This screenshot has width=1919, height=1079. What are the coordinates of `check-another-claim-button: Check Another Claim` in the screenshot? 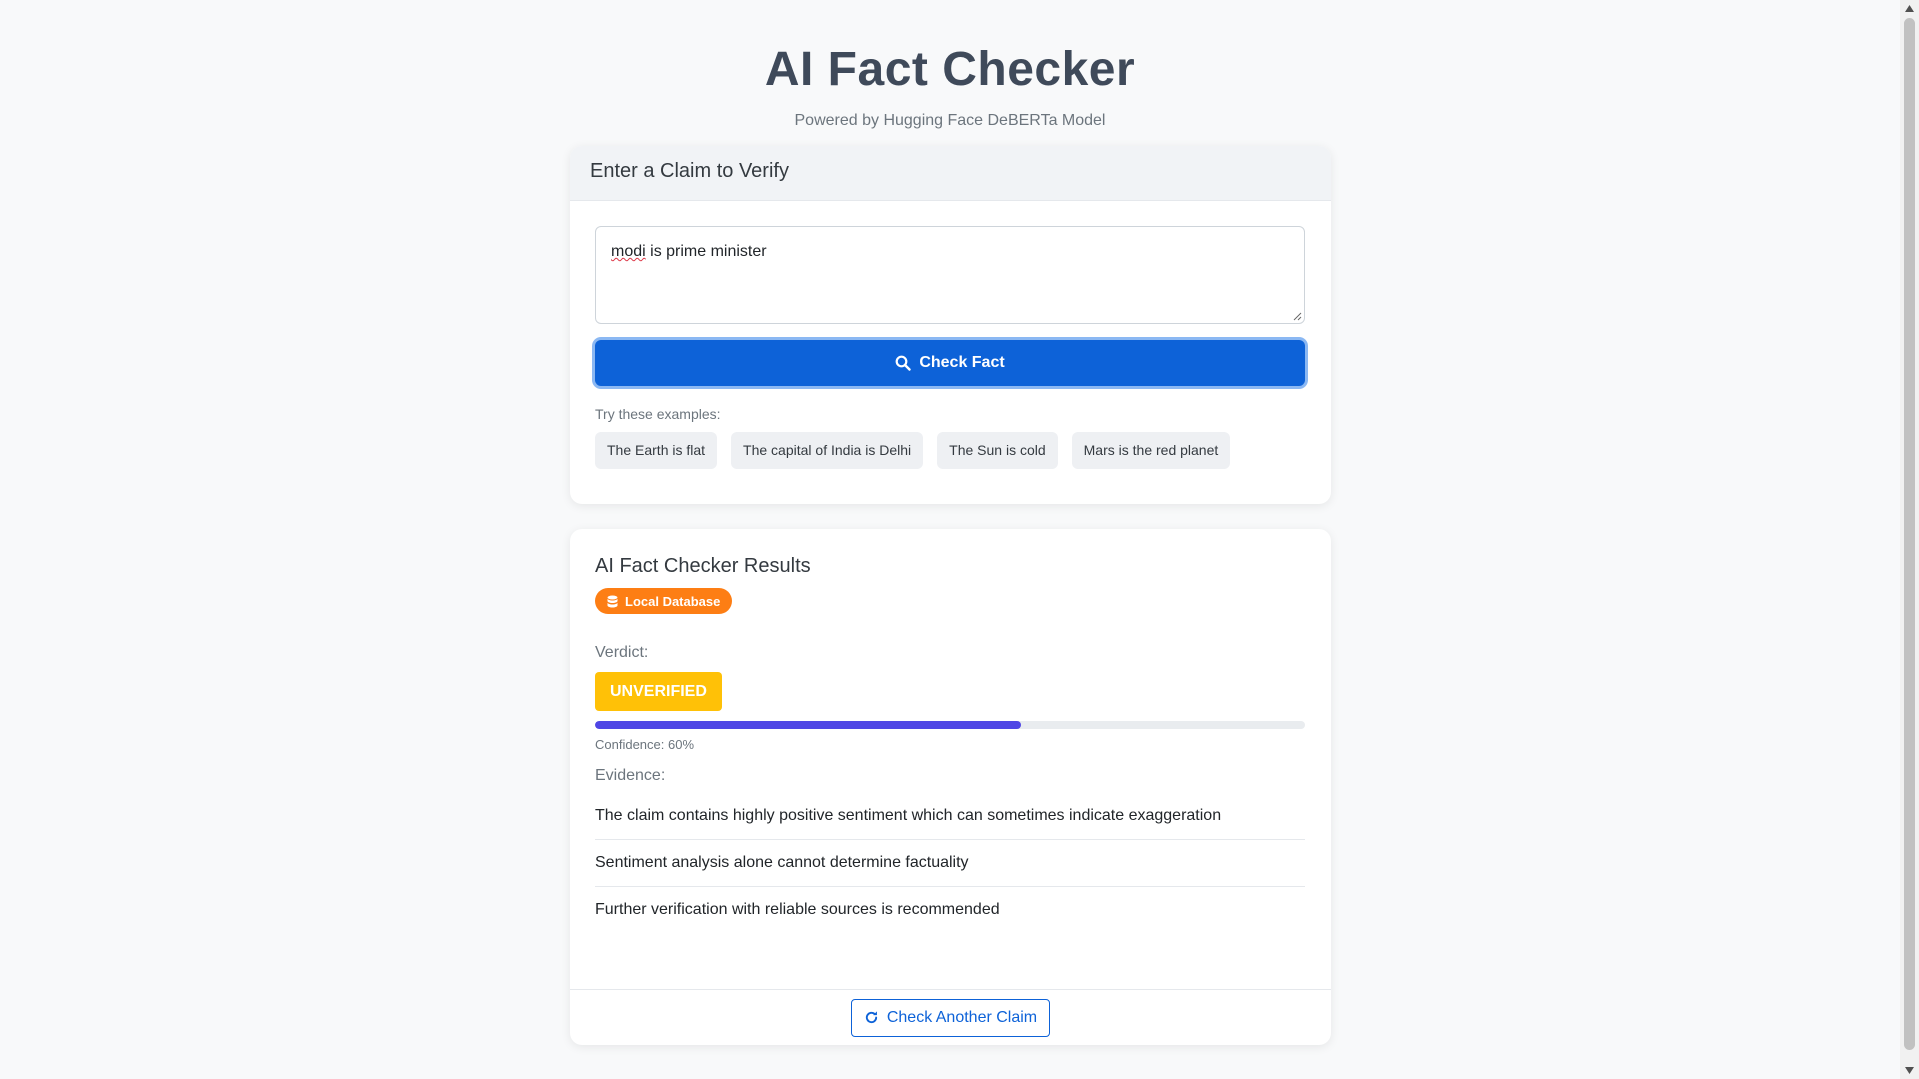 It's located at (950, 1017).